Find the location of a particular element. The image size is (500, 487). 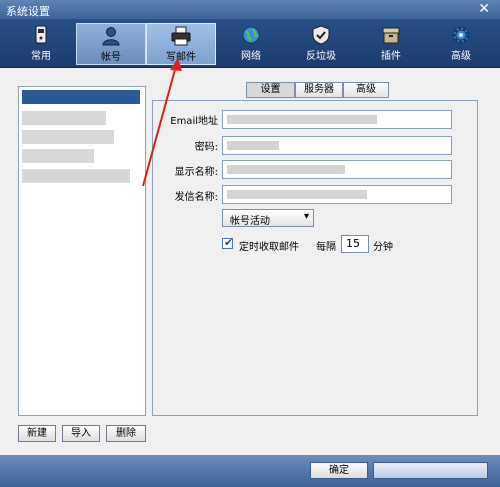

annotation-arrow-icon is located at coordinates (162, 122).